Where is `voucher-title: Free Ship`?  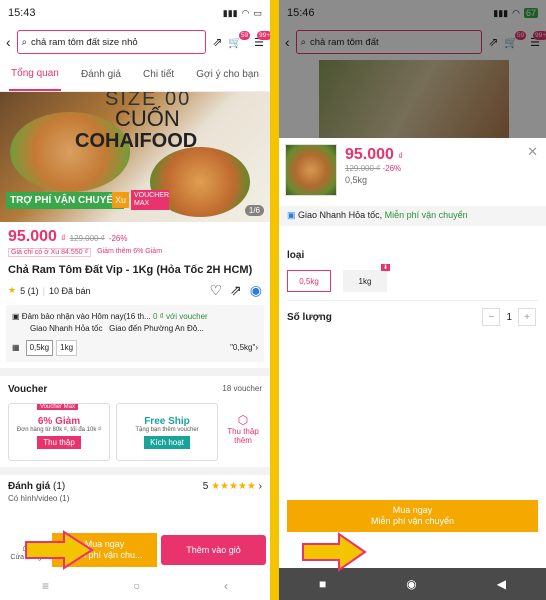 voucher-title: Free Ship is located at coordinates (167, 421).